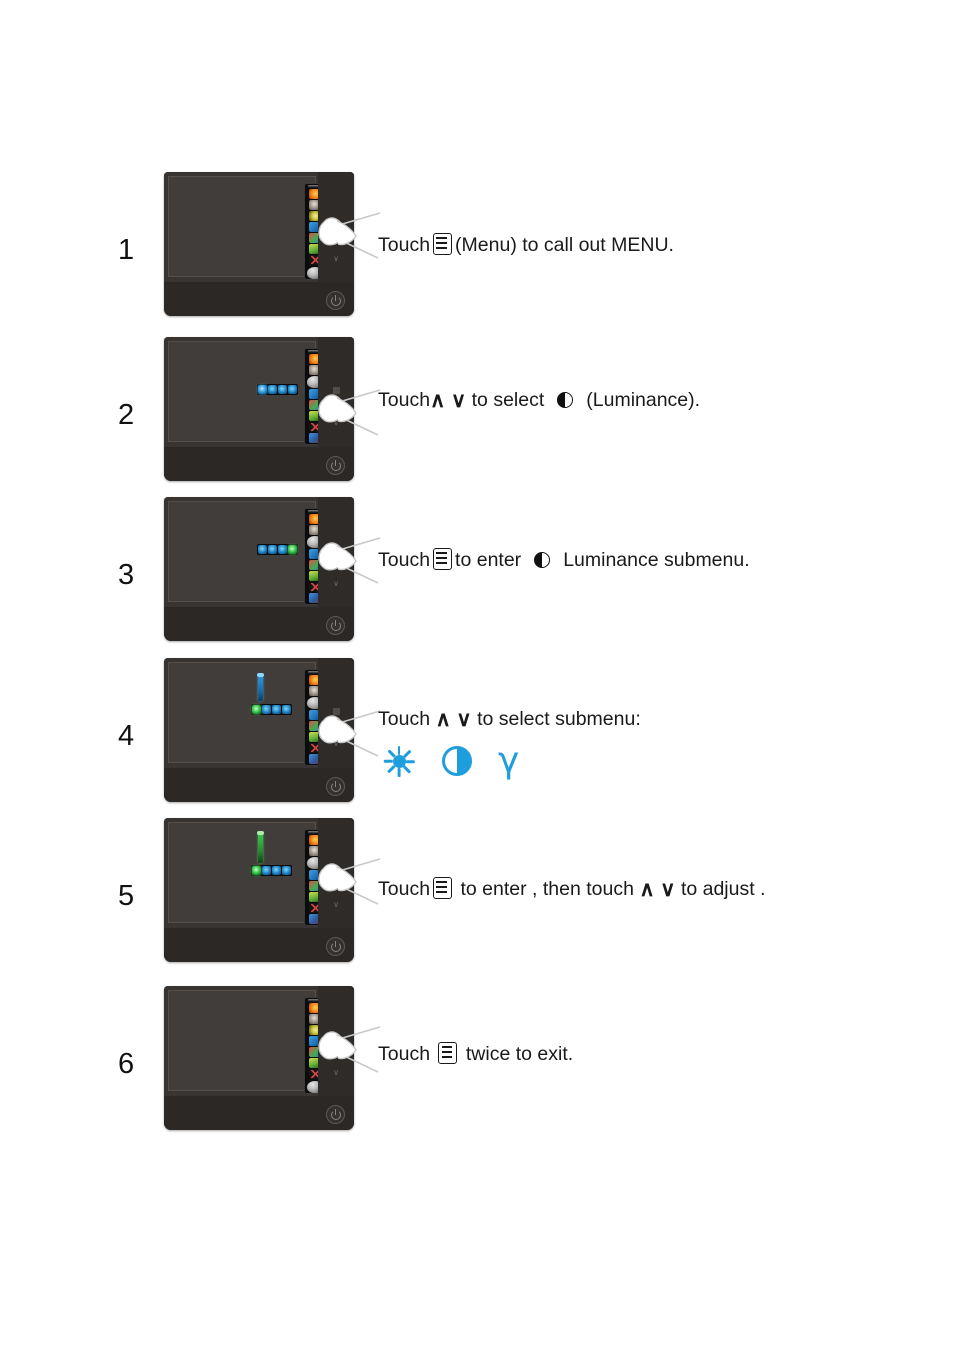 The height and width of the screenshot is (1350, 954). What do you see at coordinates (656, 560) in the screenshot?
I see `step-3-text-after: Luminance submenu.` at bounding box center [656, 560].